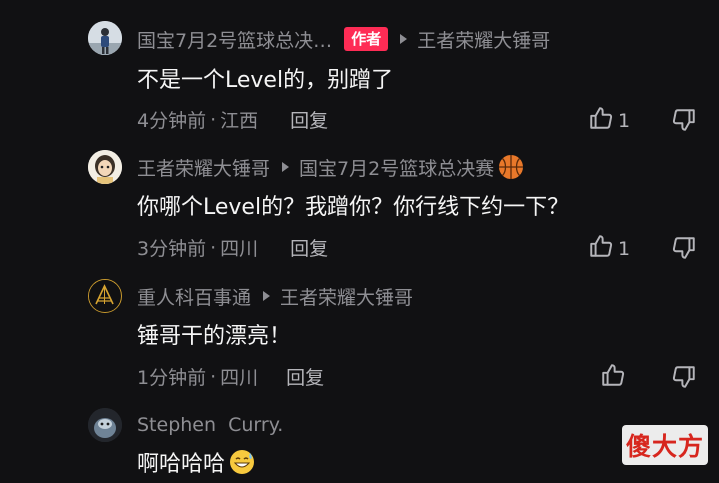  I want to click on reply-to-username: 国宝7月2号篮球总决赛, so click(396, 167).